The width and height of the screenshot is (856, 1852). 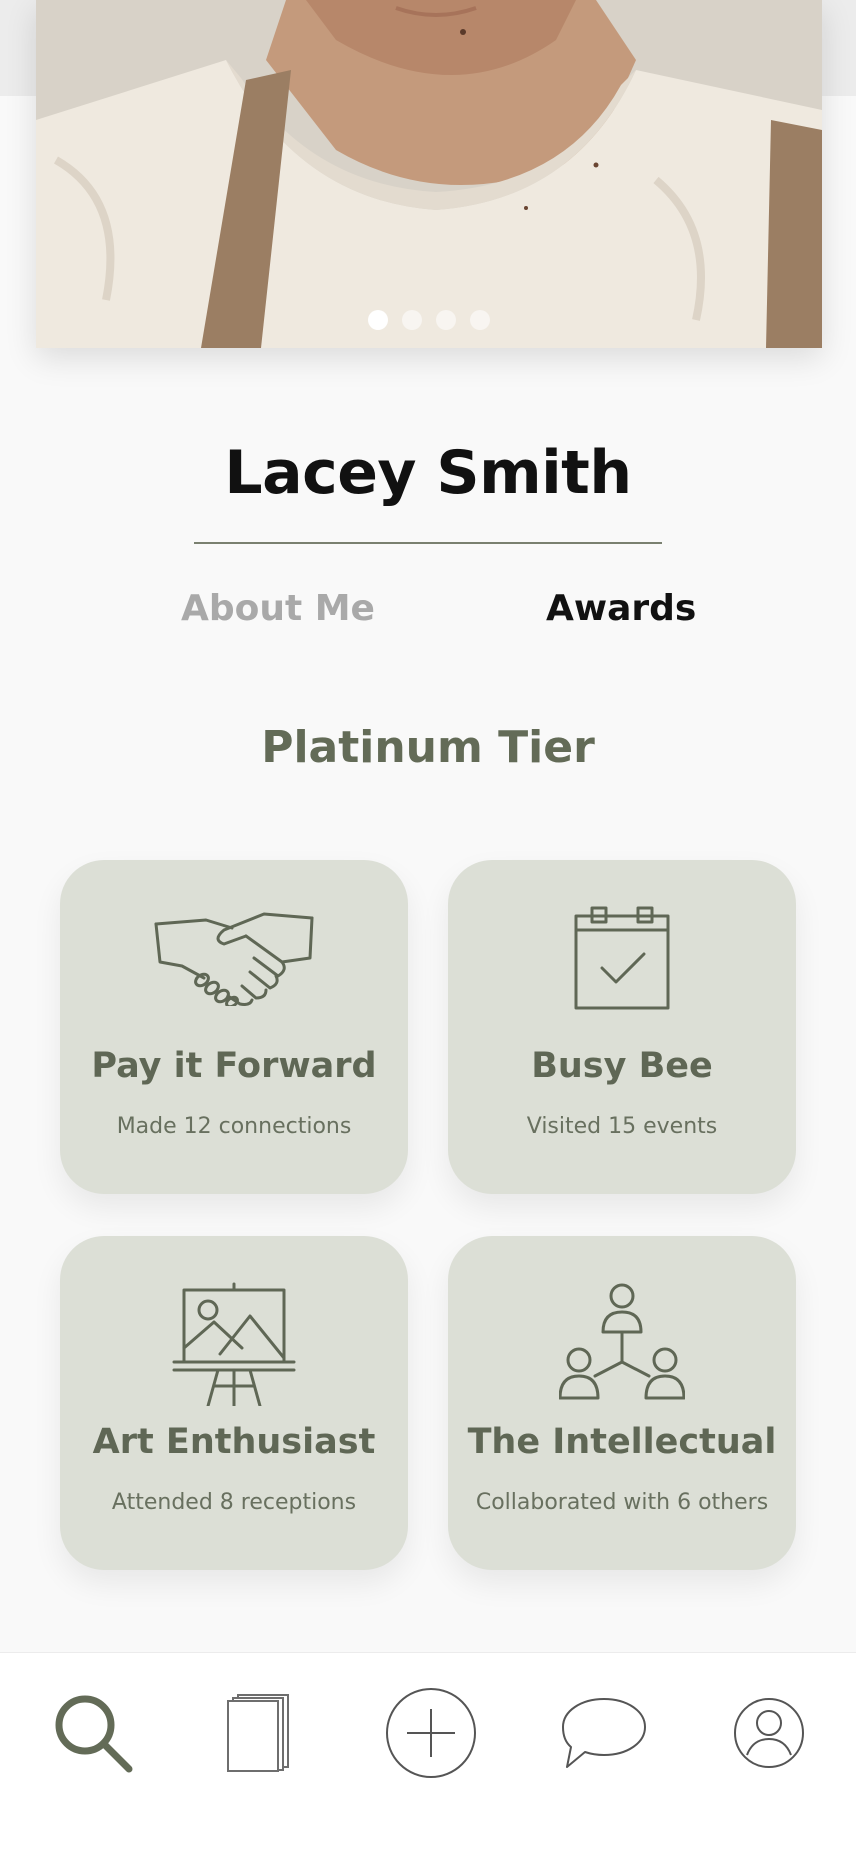 I want to click on profile-icon, so click(x=769, y=1733).